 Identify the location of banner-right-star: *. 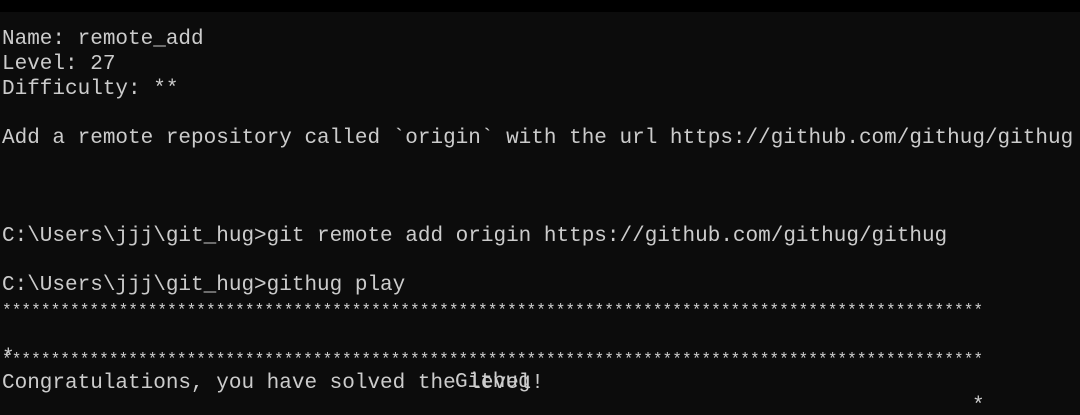
(978, 405).